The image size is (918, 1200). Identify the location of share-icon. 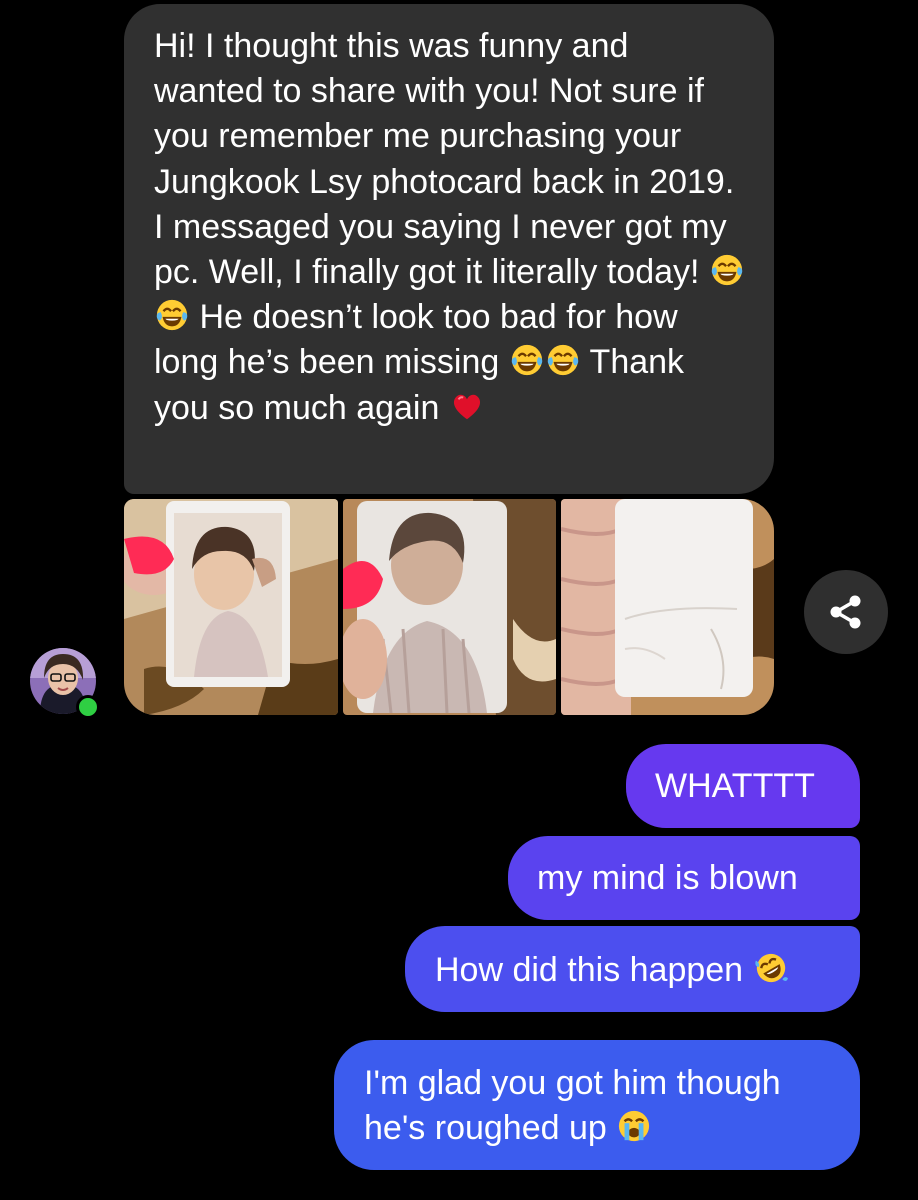
(845, 612).